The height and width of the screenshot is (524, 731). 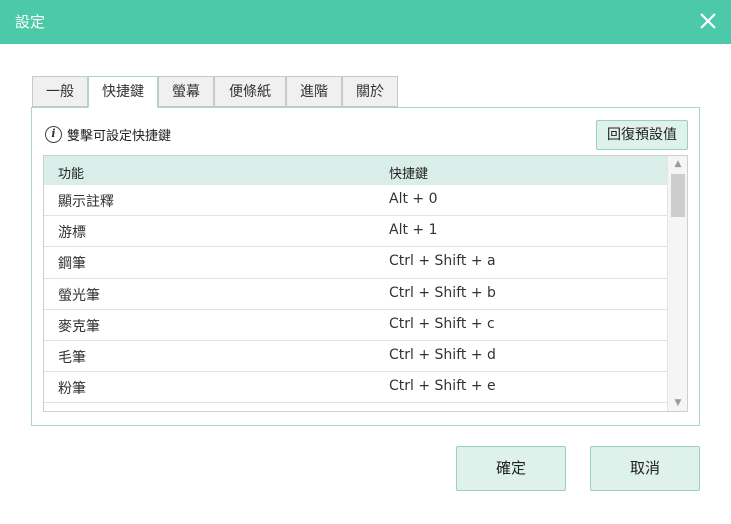 What do you see at coordinates (314, 91) in the screenshot?
I see `tab-advanced: 進階` at bounding box center [314, 91].